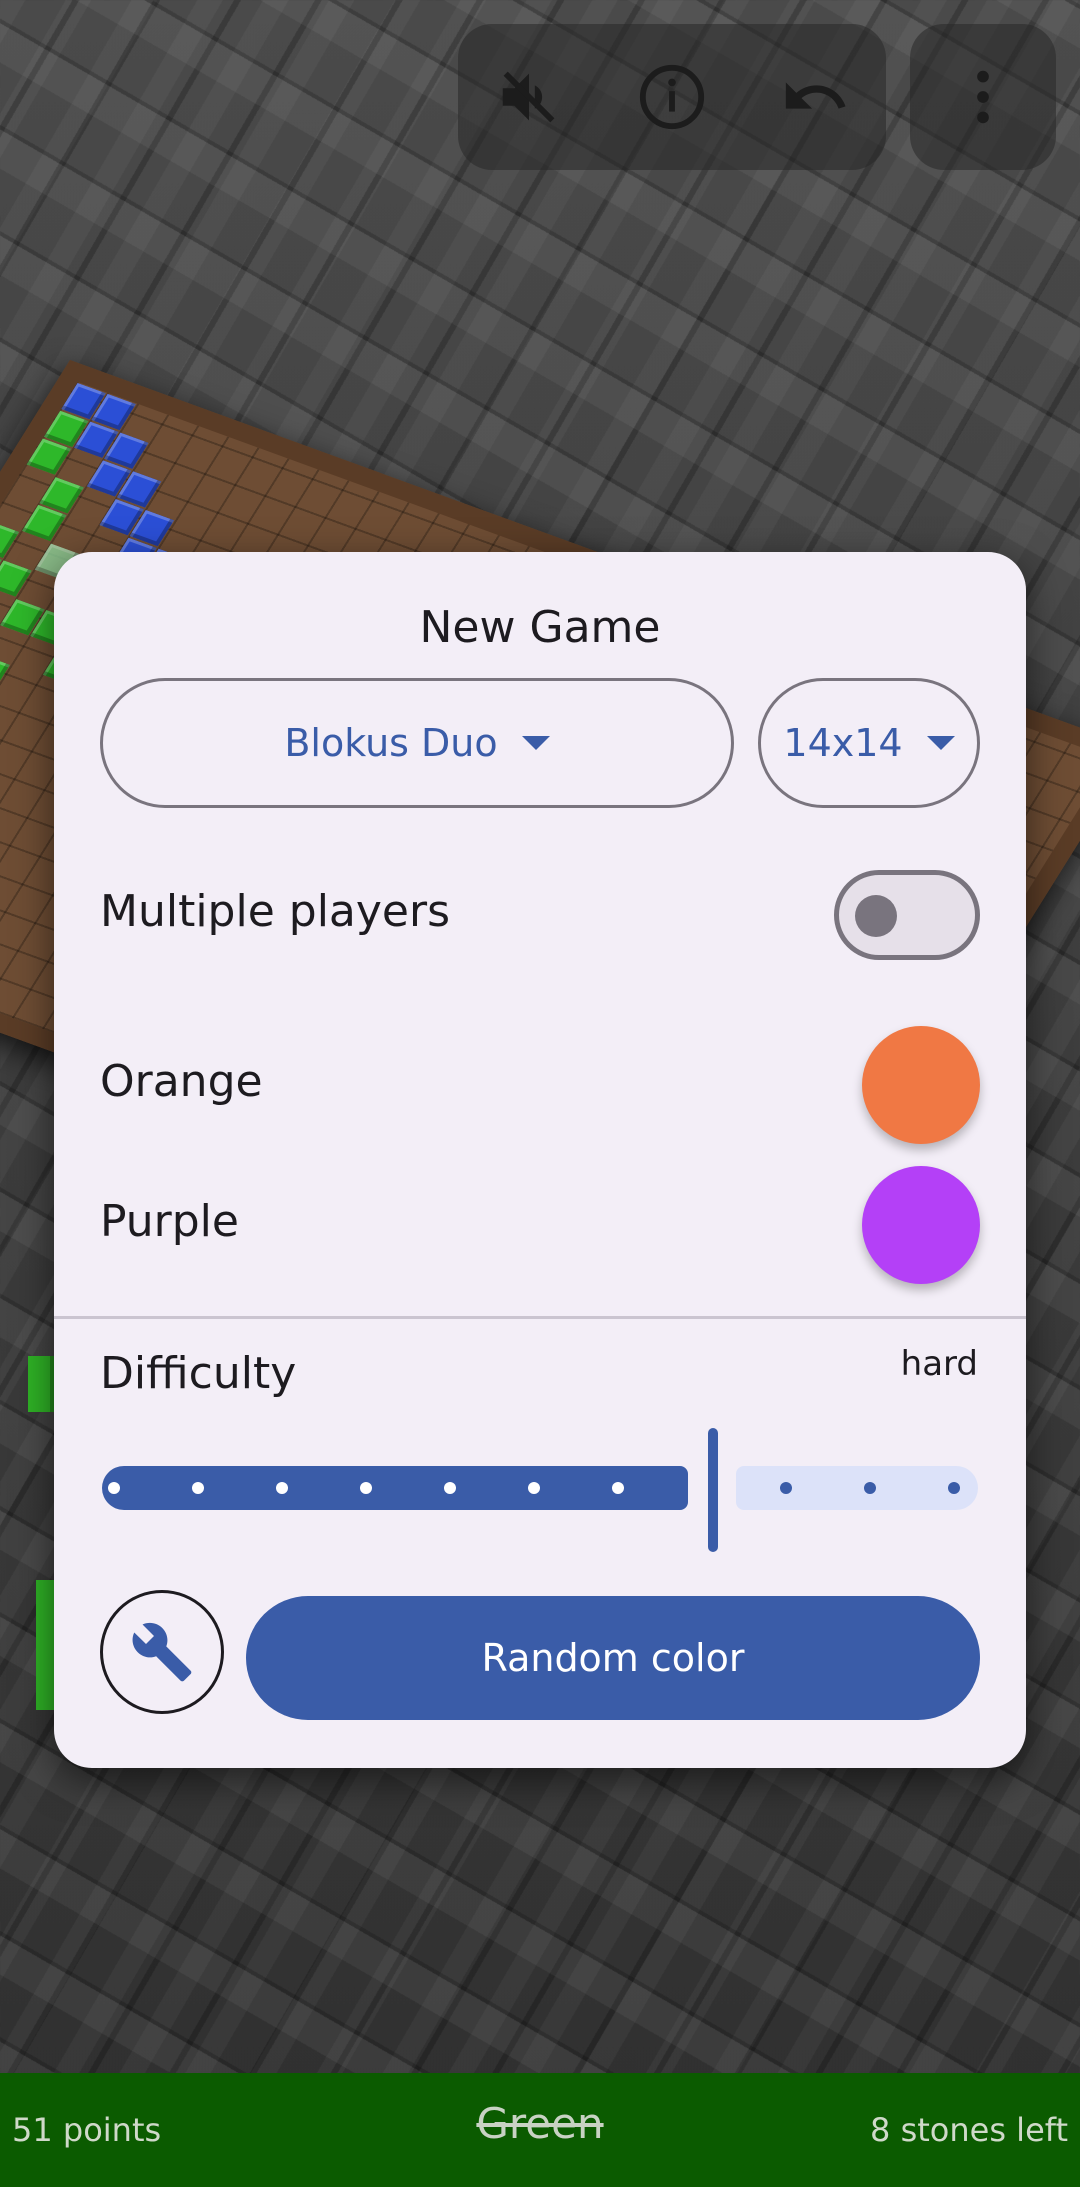 This screenshot has width=1080, height=2187. What do you see at coordinates (713, 1490) in the screenshot?
I see `difficulty-slider-thumb` at bounding box center [713, 1490].